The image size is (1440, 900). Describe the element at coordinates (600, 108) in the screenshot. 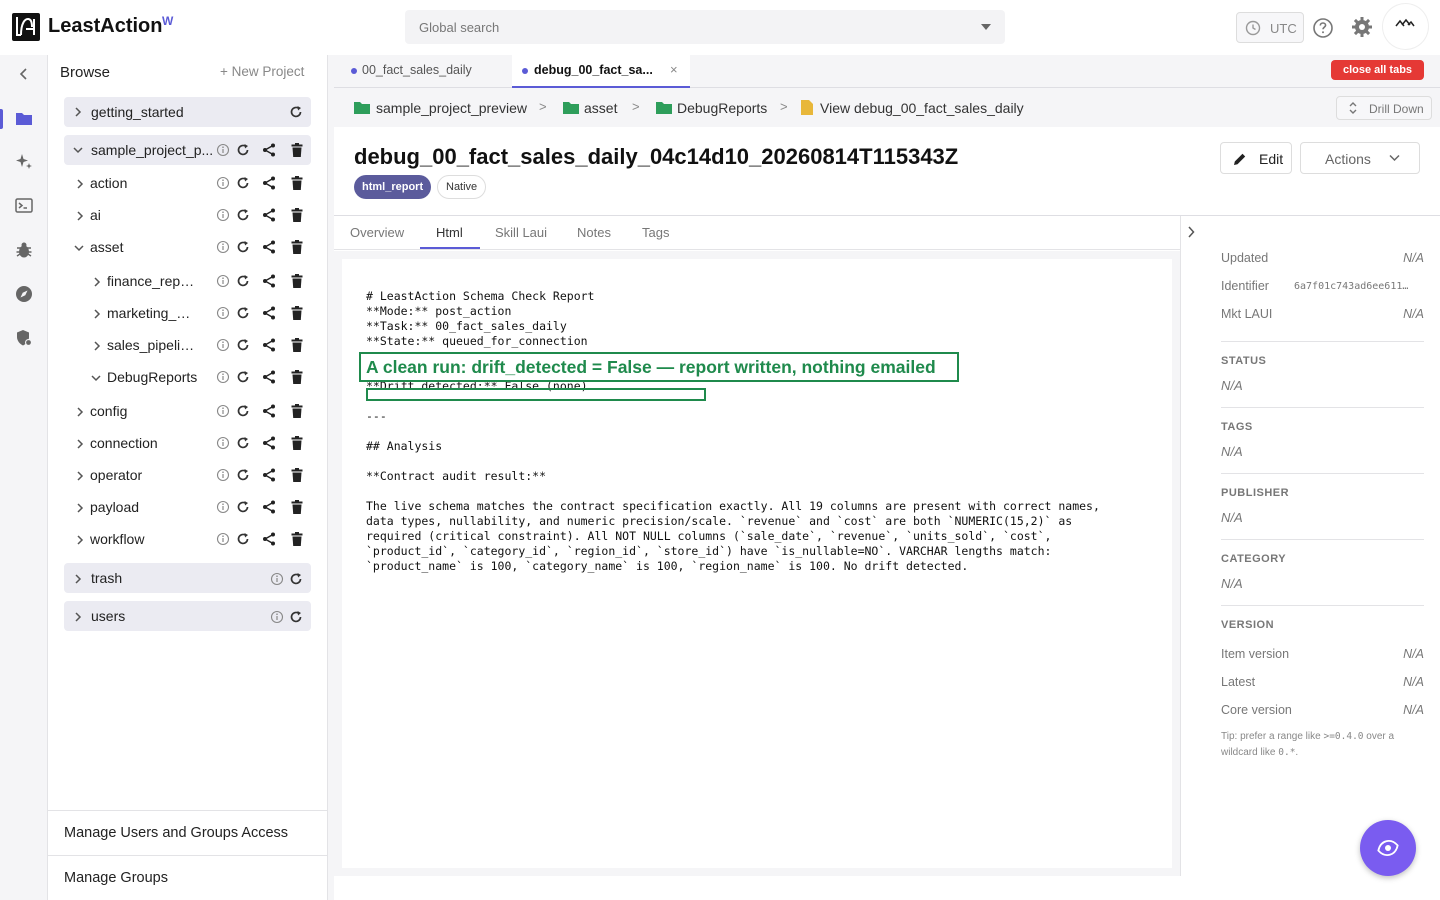

I see `breadcrumb-item: asset` at that location.